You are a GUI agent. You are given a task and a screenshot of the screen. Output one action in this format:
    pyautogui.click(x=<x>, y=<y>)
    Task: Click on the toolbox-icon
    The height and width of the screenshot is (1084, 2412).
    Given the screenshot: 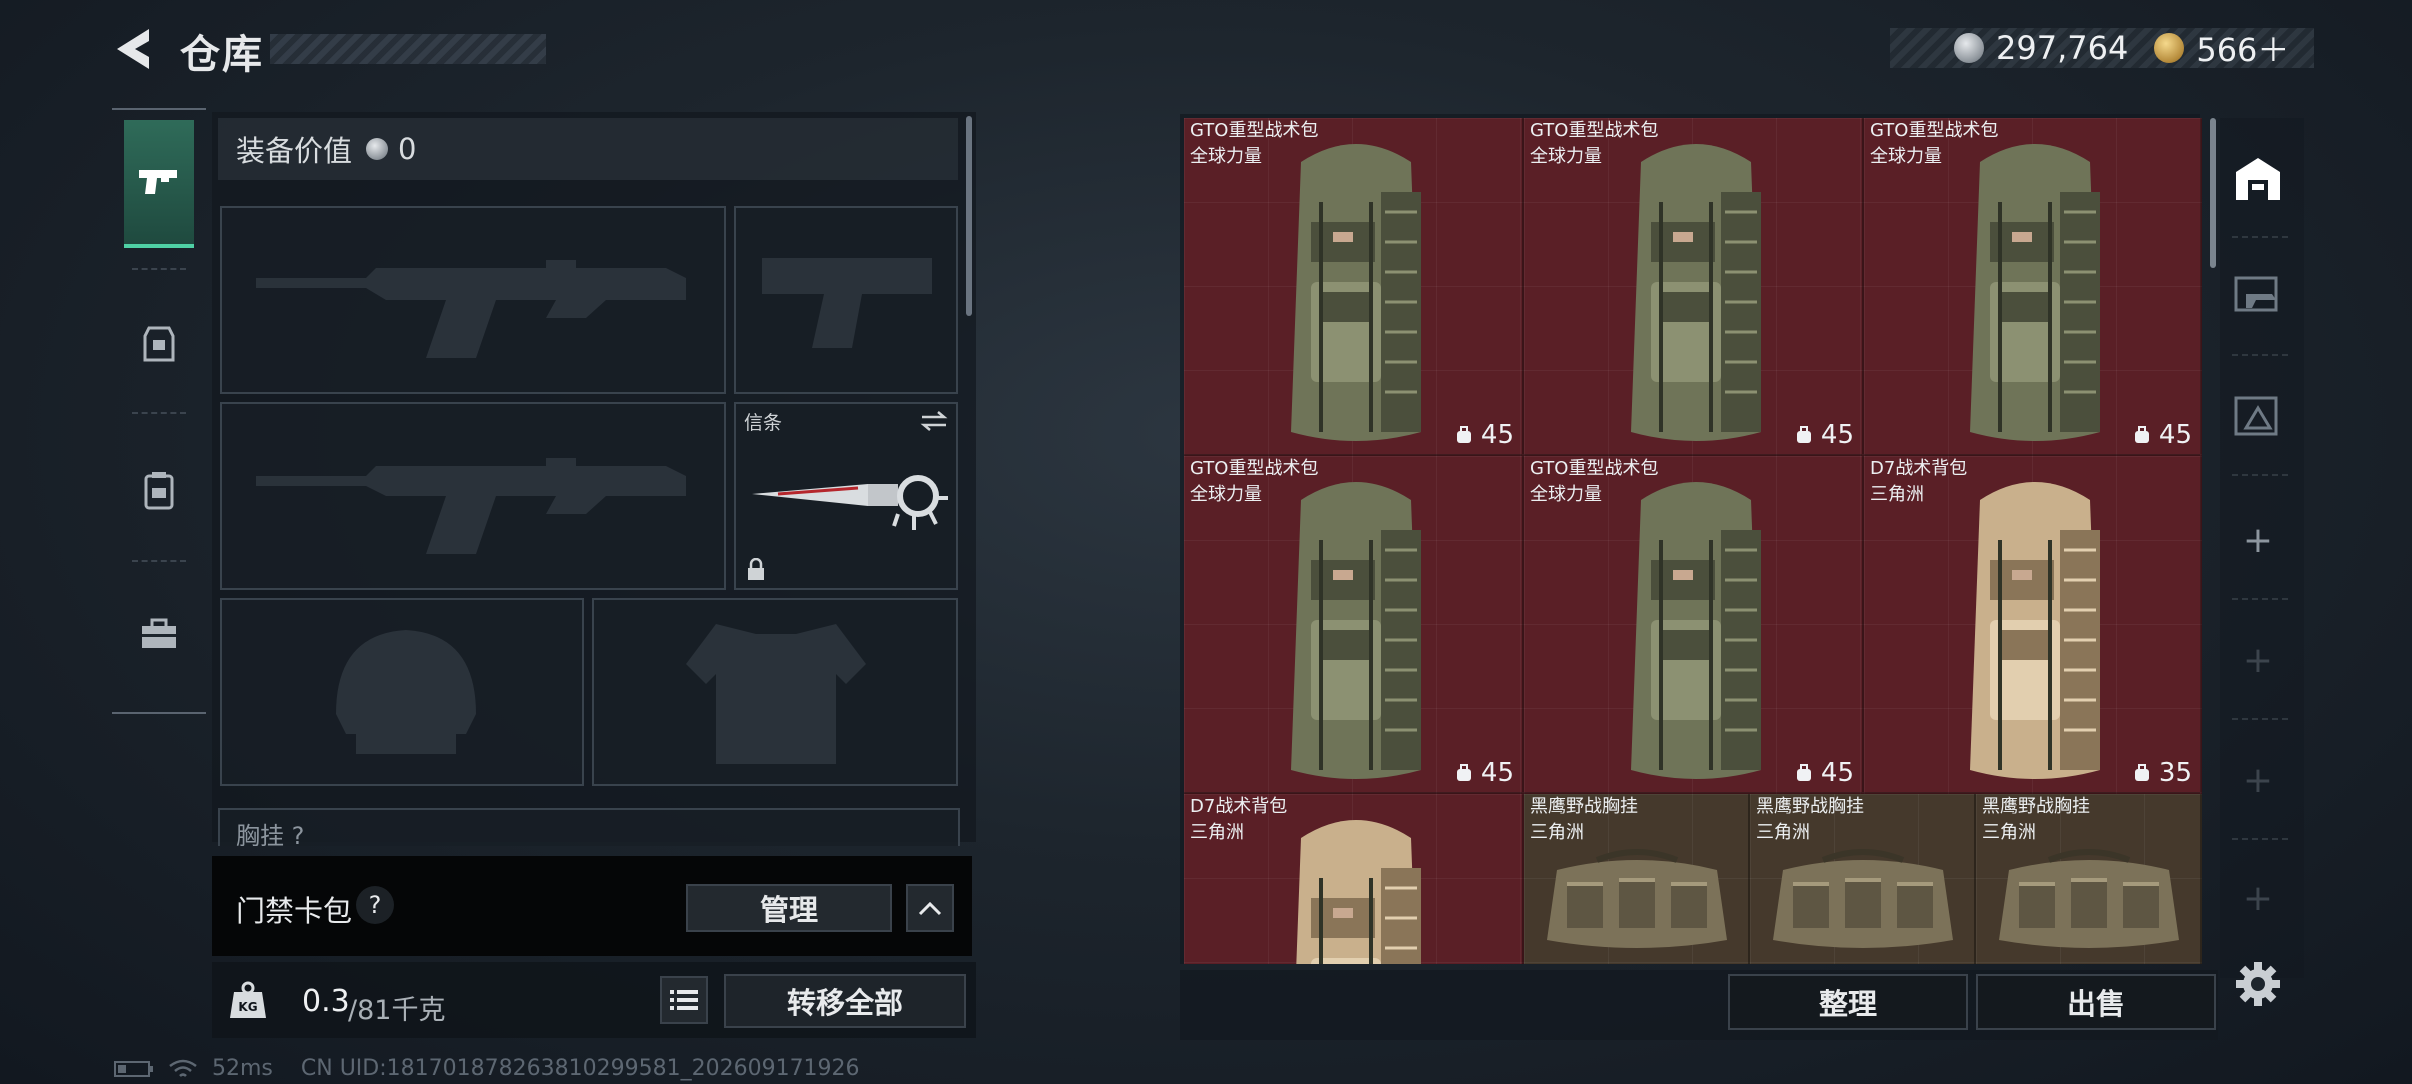 What is the action you would take?
    pyautogui.click(x=159, y=633)
    